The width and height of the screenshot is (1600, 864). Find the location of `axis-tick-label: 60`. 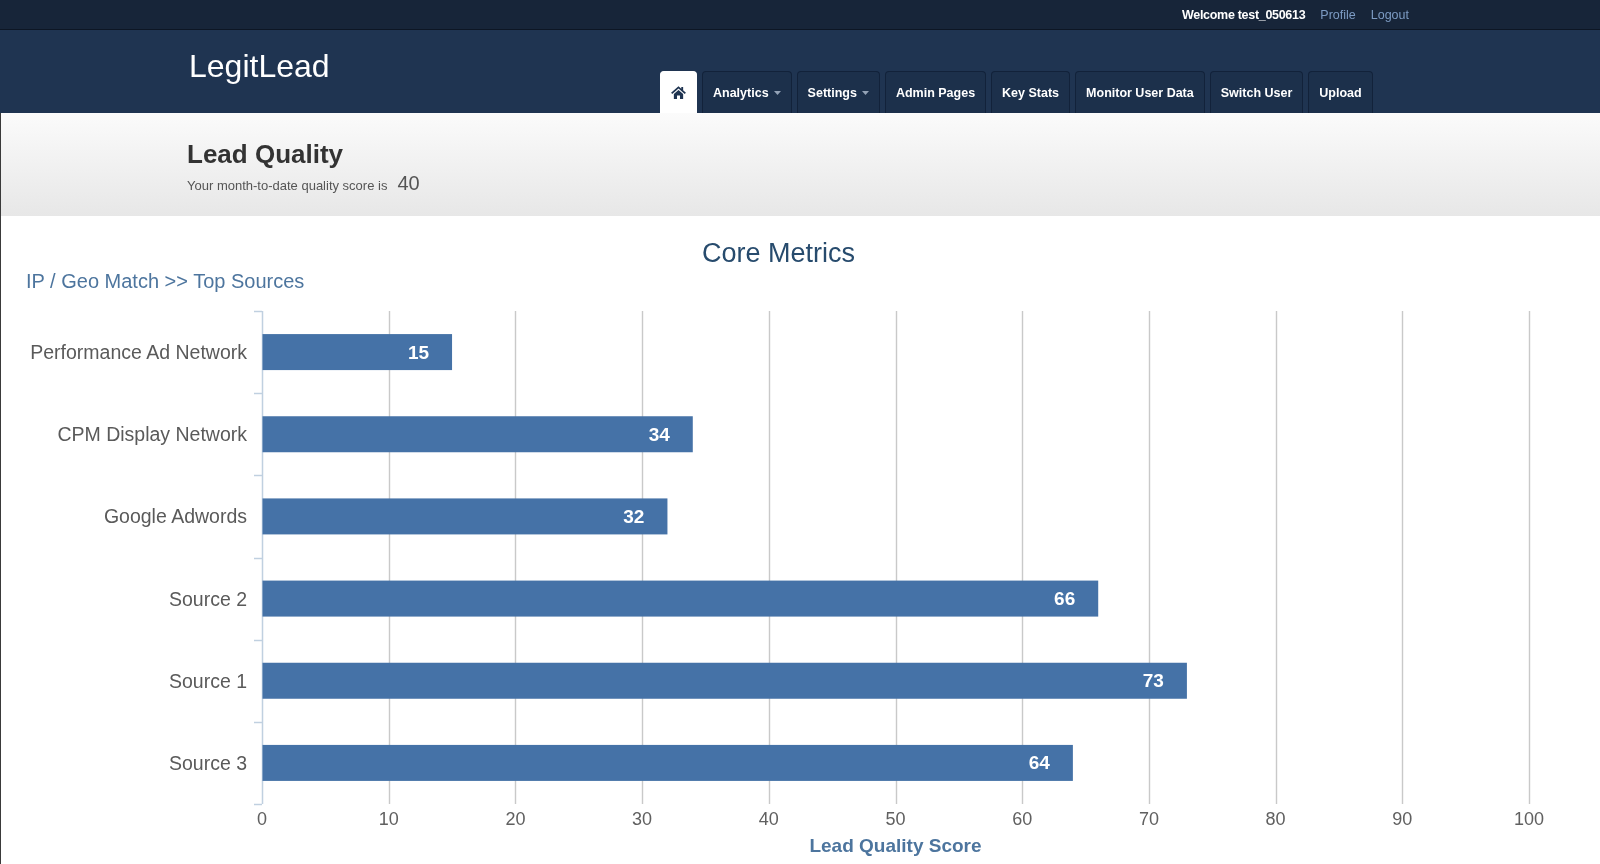

axis-tick-label: 60 is located at coordinates (1022, 819).